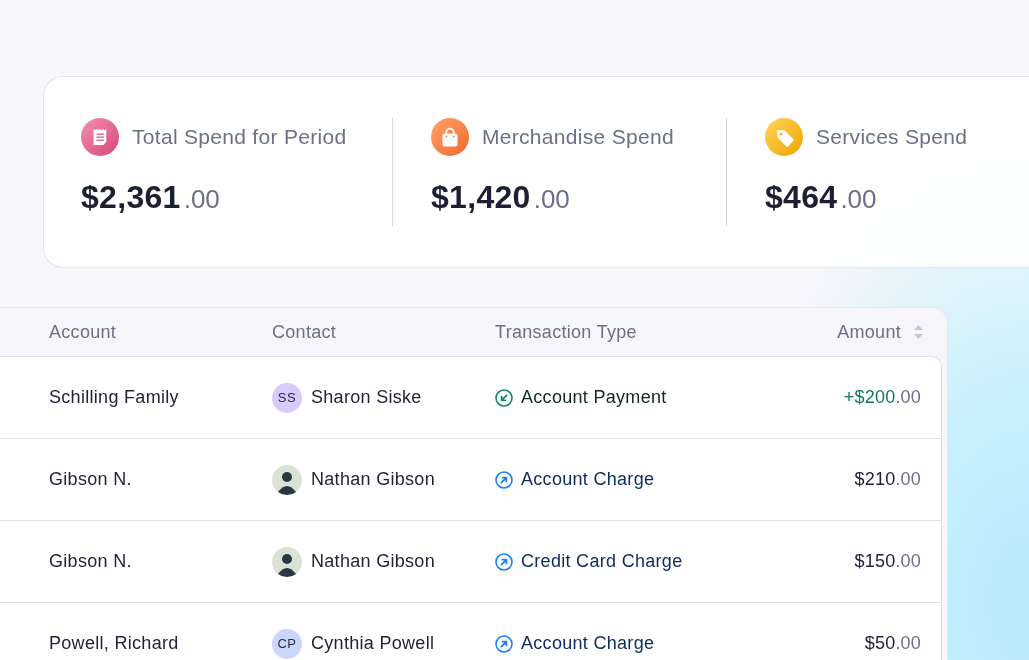 The image size is (1029, 660). What do you see at coordinates (287, 397) in the screenshot?
I see `initials-avatar: SS` at bounding box center [287, 397].